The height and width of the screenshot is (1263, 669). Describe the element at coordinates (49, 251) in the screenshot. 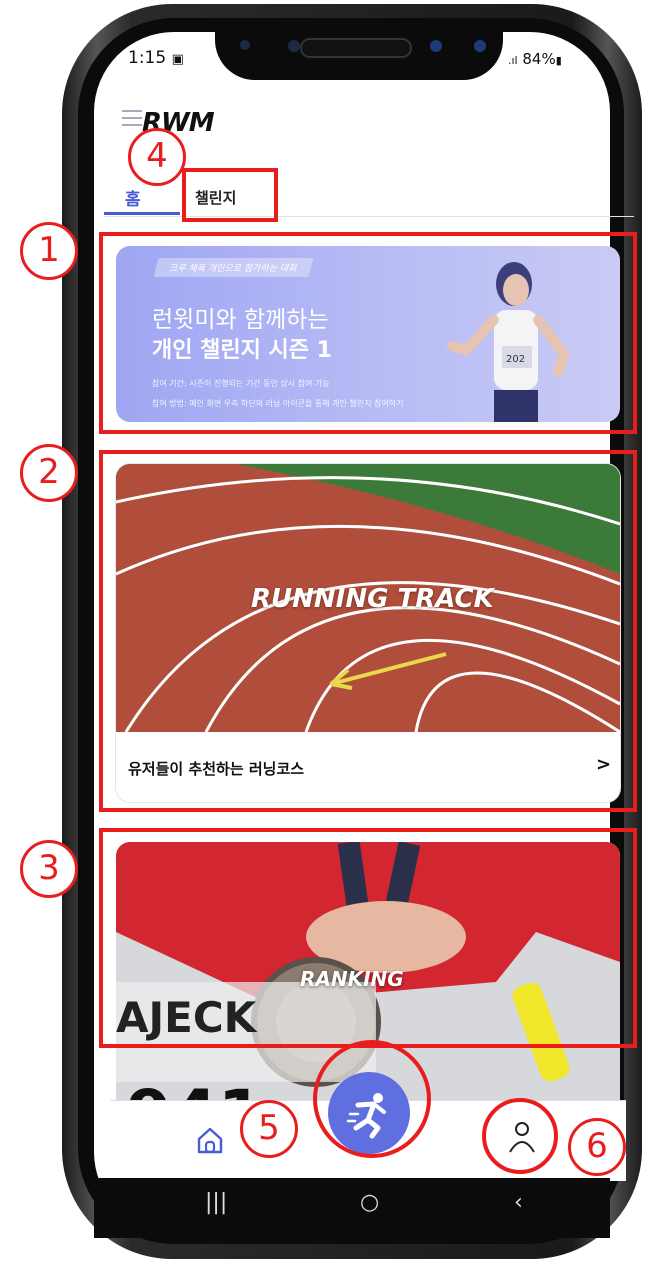

I see `annotation-number: 1` at that location.